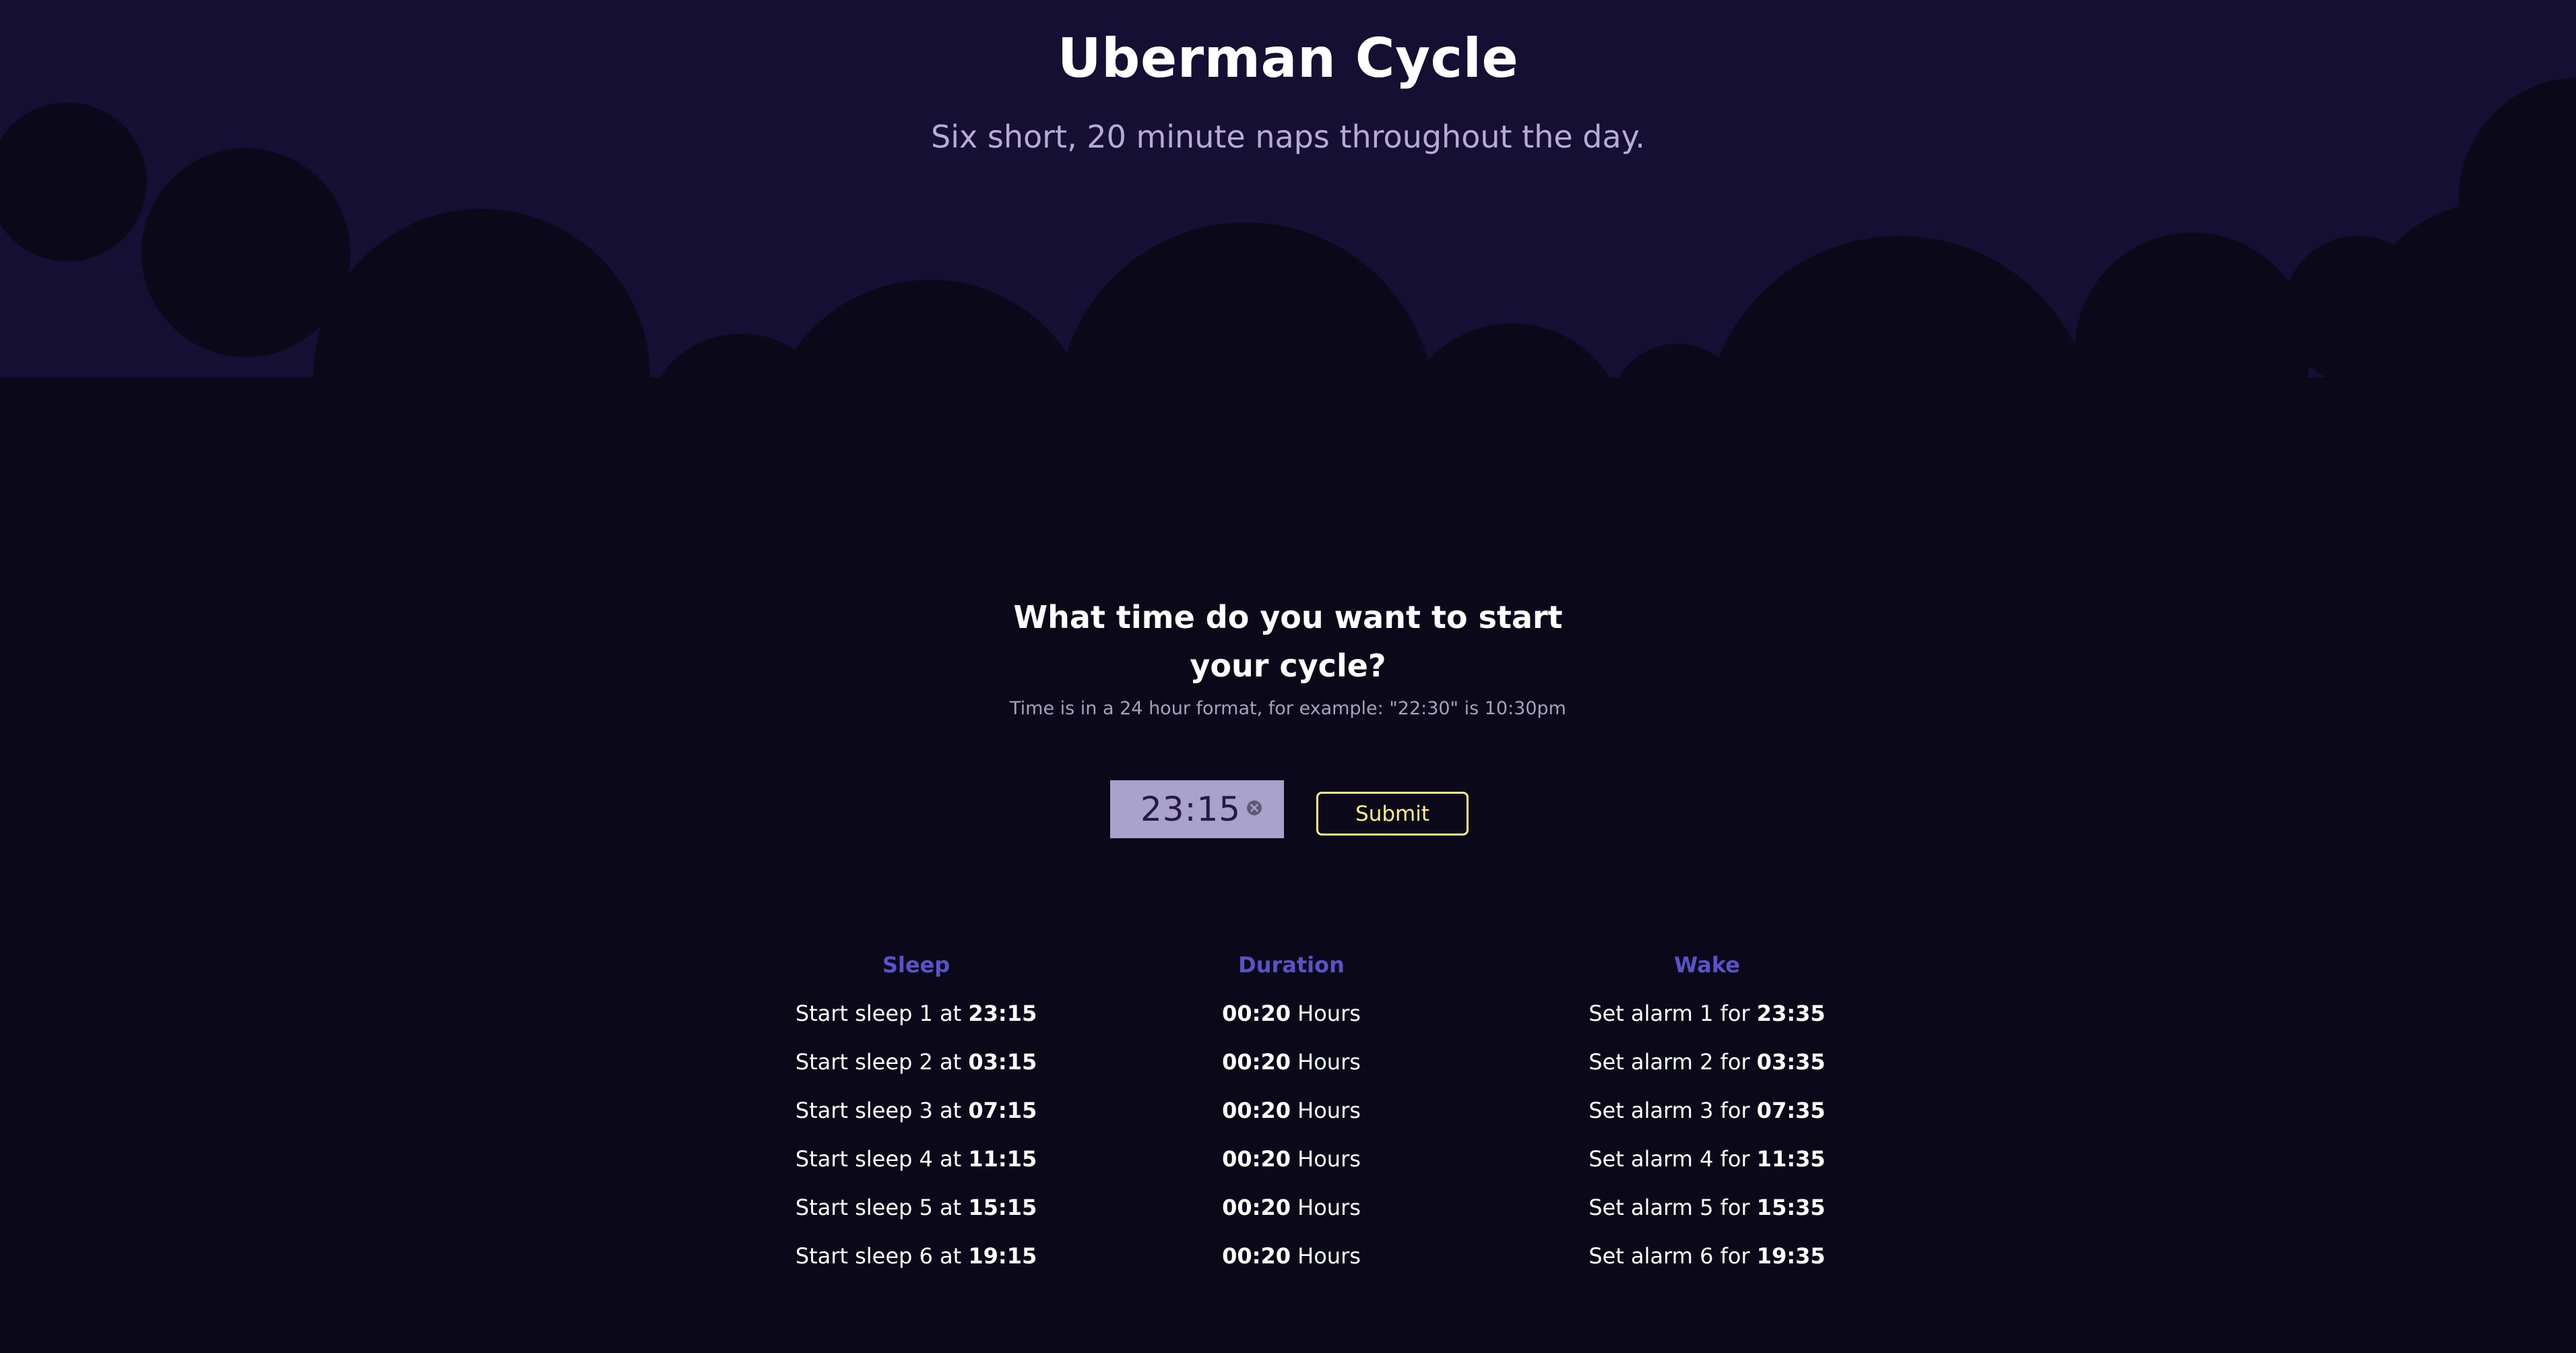 The width and height of the screenshot is (2576, 1353). What do you see at coordinates (1669, 1256) in the screenshot?
I see `wake-label: Set alarm 6 for` at bounding box center [1669, 1256].